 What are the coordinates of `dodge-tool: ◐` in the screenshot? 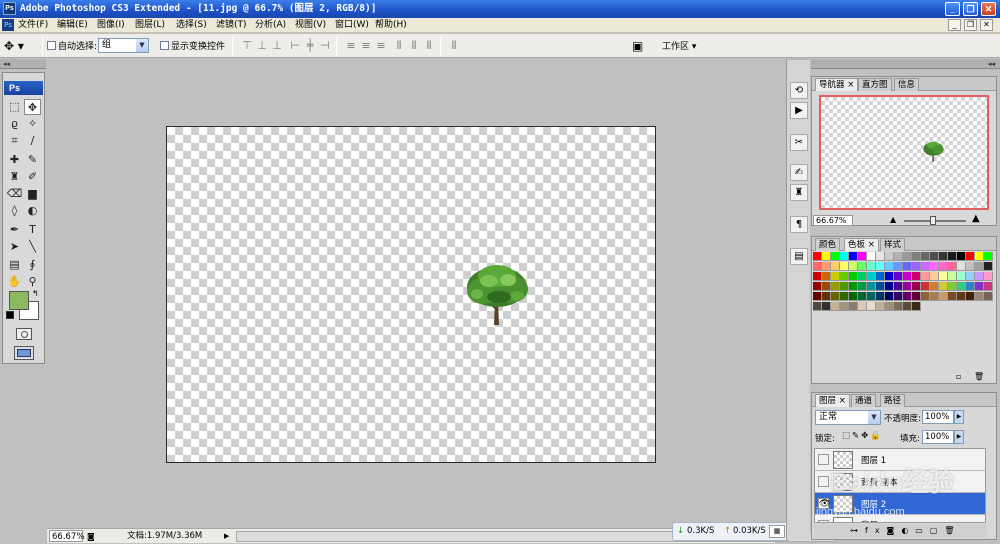 It's located at (32, 211).